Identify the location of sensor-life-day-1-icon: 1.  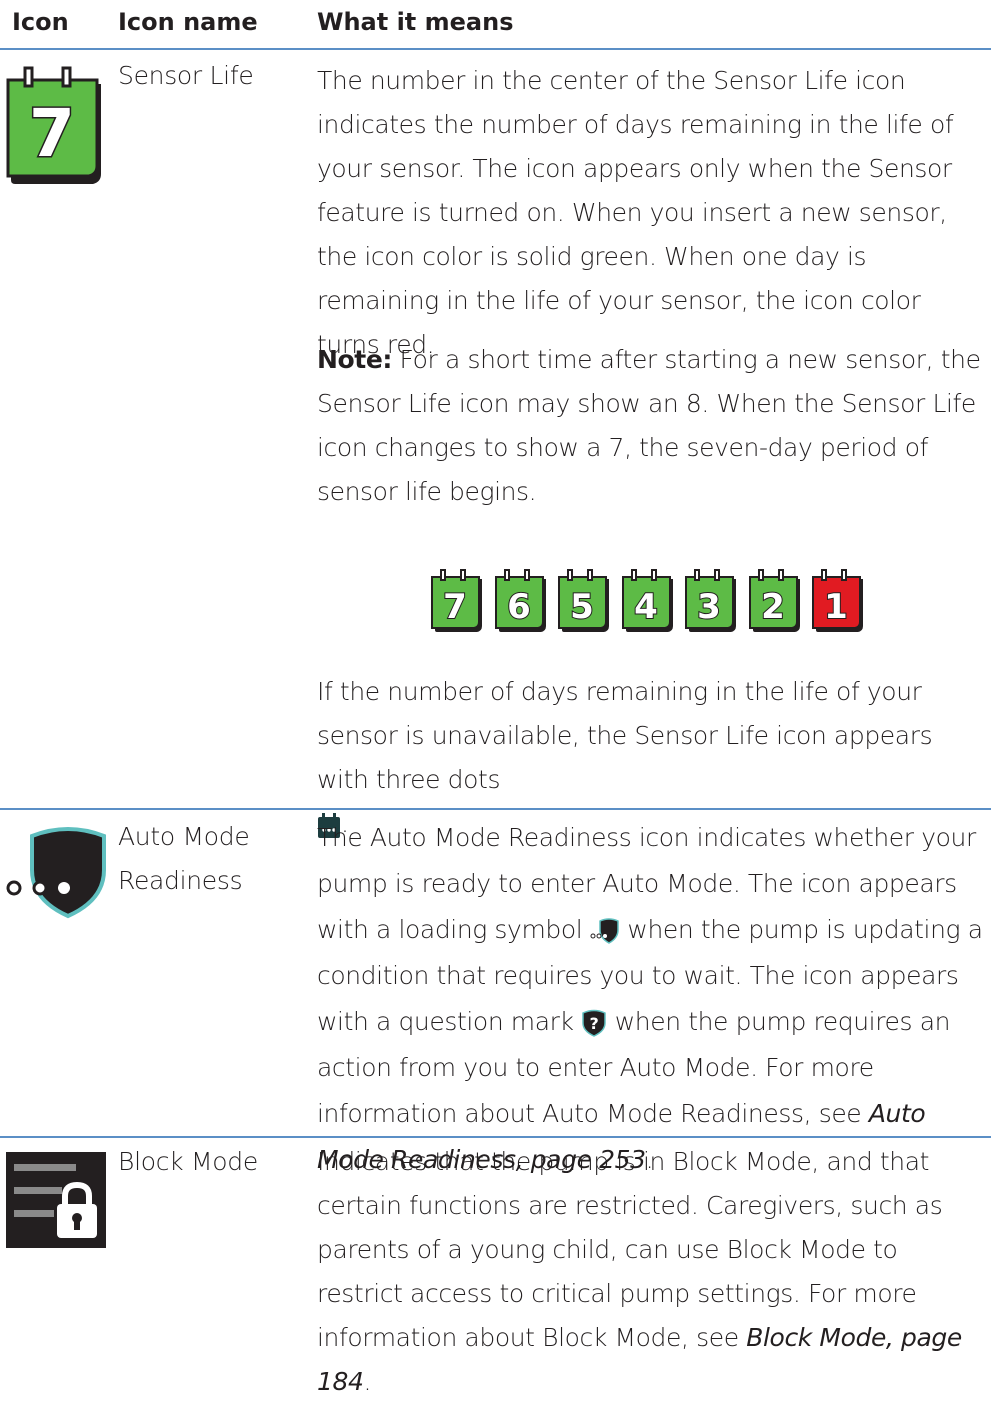
(837, 600).